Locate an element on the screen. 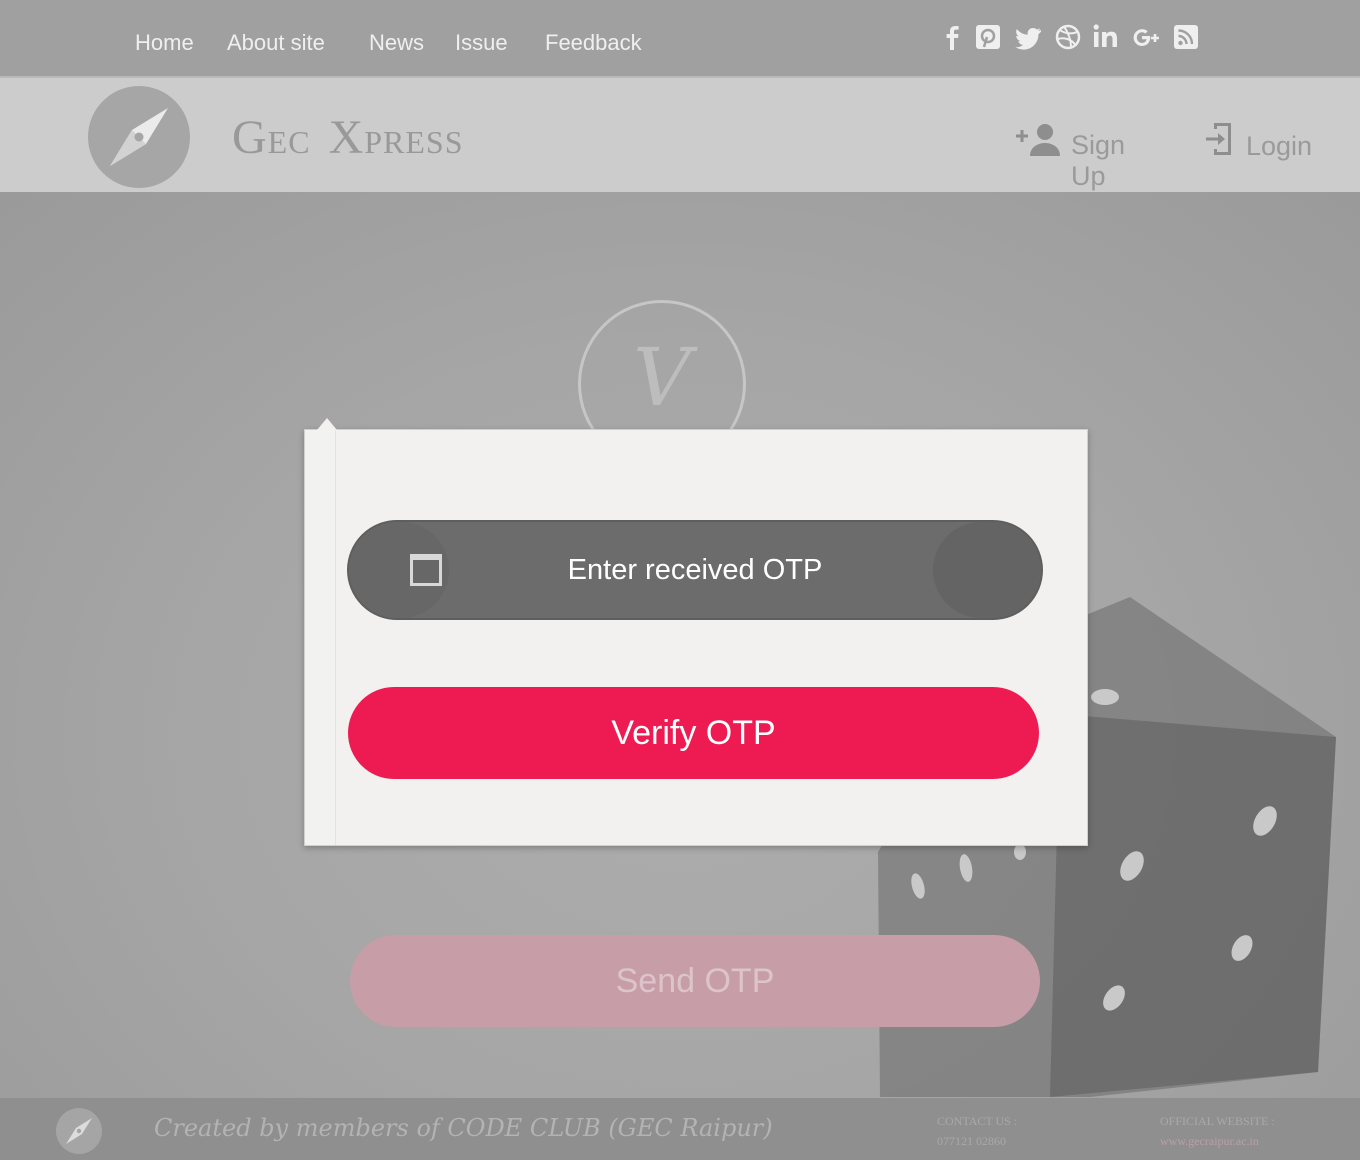 The width and height of the screenshot is (1360, 1160). brand-initial-g: G is located at coordinates (250, 137).